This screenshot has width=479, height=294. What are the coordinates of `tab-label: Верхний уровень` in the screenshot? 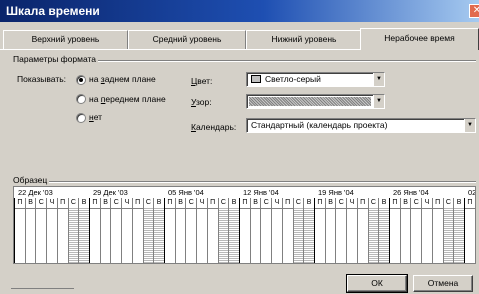 It's located at (65, 39).